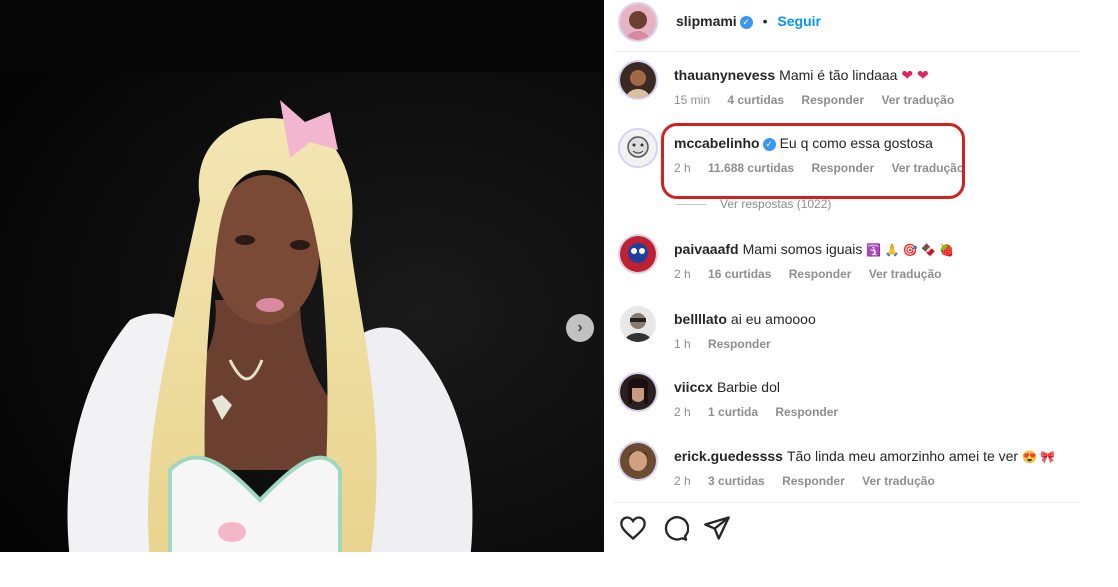  Describe the element at coordinates (910, 250) in the screenshot. I see `emoji-group: 🛐 🙏 🎯 🍫 🍓` at that location.